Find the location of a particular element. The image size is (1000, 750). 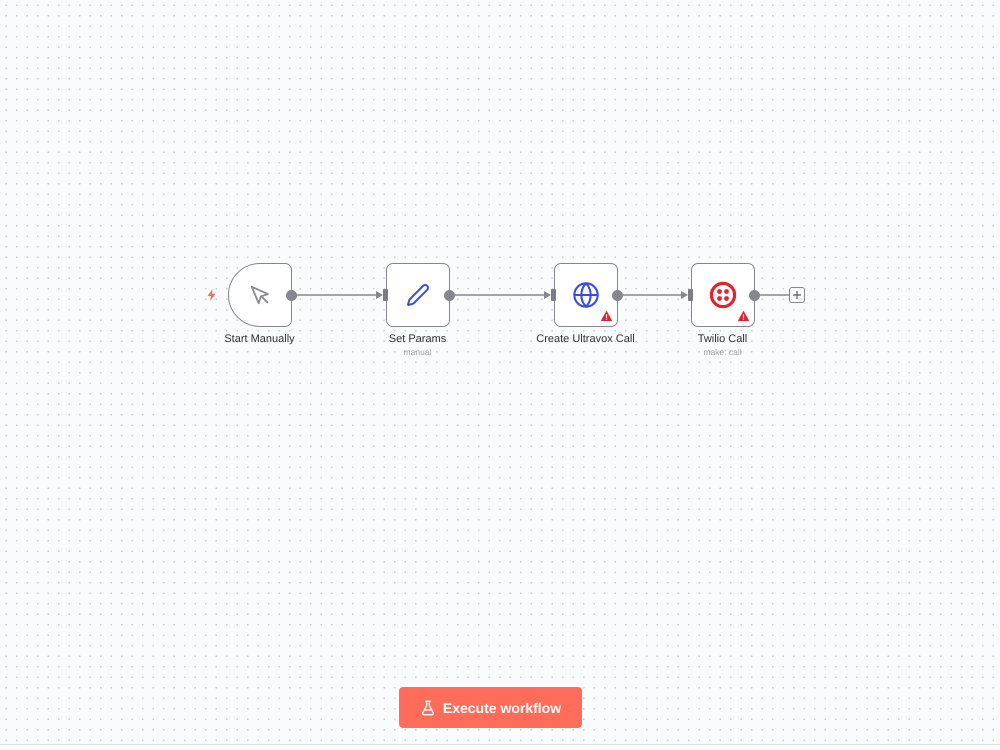

node-subtitle: make: call is located at coordinates (722, 352).